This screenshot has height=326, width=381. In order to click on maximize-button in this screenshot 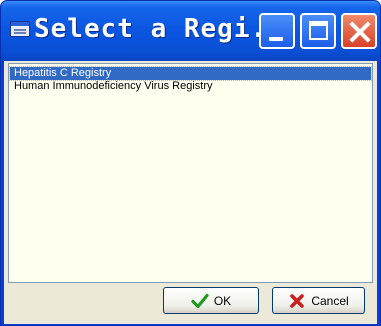, I will do `click(318, 31)`.